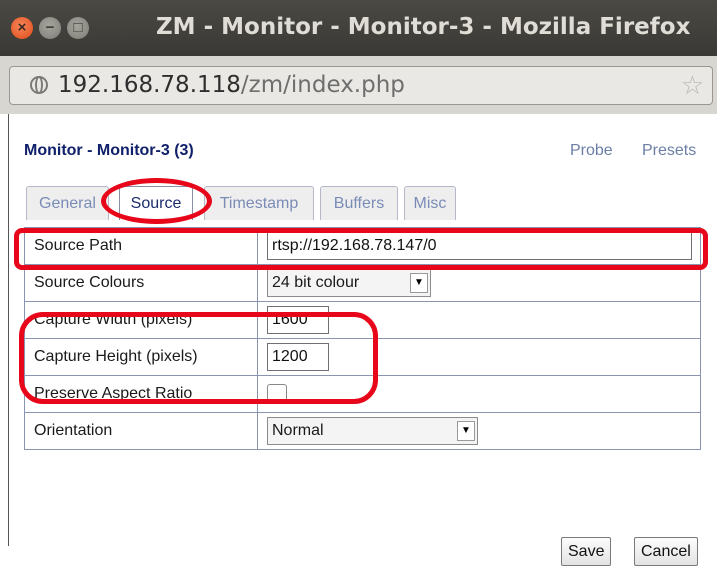 This screenshot has height=566, width=717. I want to click on url-text: 192.168.78.118/zm/index.php, so click(231, 85).